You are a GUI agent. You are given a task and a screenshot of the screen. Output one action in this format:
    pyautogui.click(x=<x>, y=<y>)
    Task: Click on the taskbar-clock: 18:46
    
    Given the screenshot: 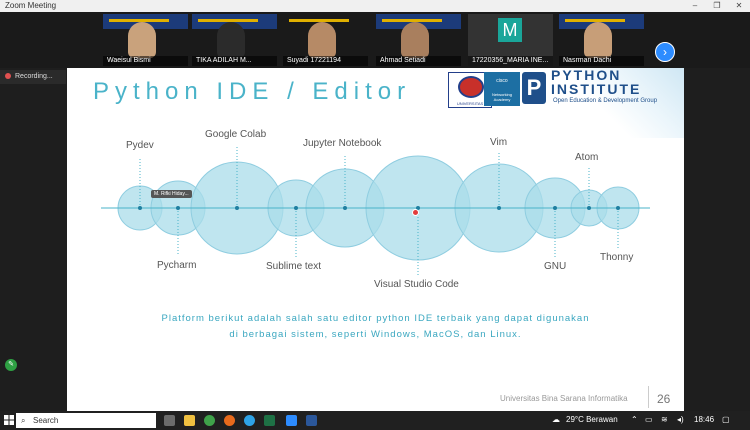 What is the action you would take?
    pyautogui.click(x=704, y=419)
    